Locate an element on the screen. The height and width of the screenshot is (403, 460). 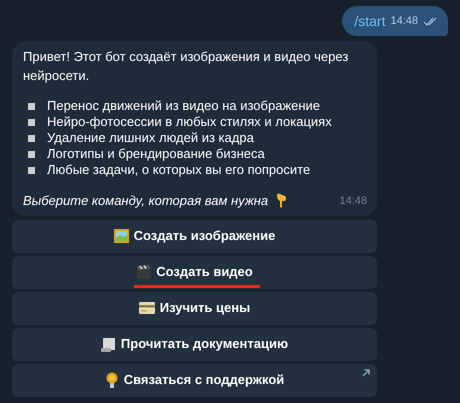
keyboard-button: Изучить цены is located at coordinates (194, 308).